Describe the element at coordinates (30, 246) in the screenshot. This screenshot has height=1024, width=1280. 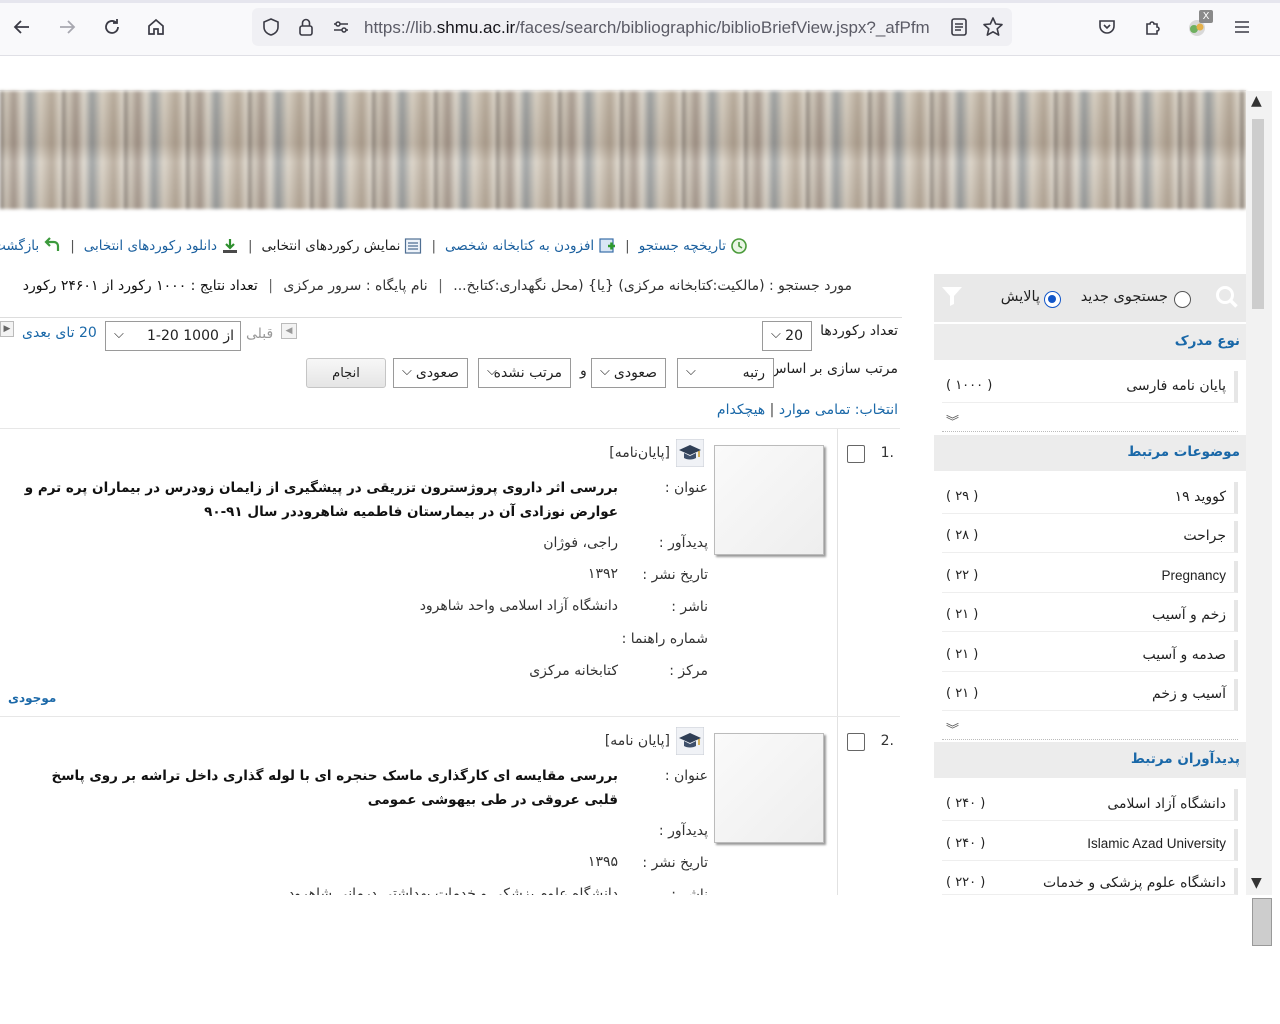
I see `back-link: بازگشت` at that location.